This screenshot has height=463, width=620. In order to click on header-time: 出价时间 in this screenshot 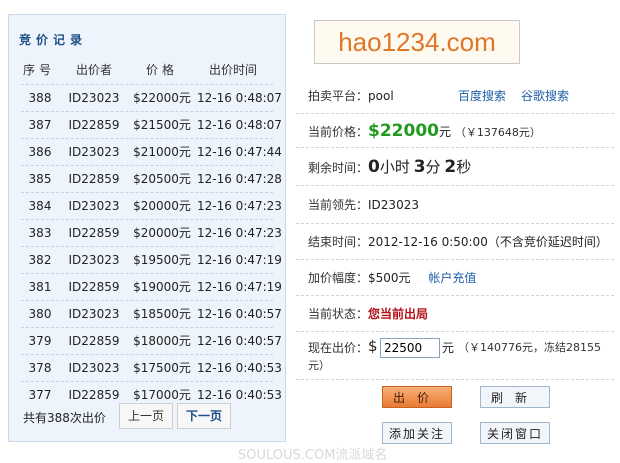, I will do `click(232, 70)`.